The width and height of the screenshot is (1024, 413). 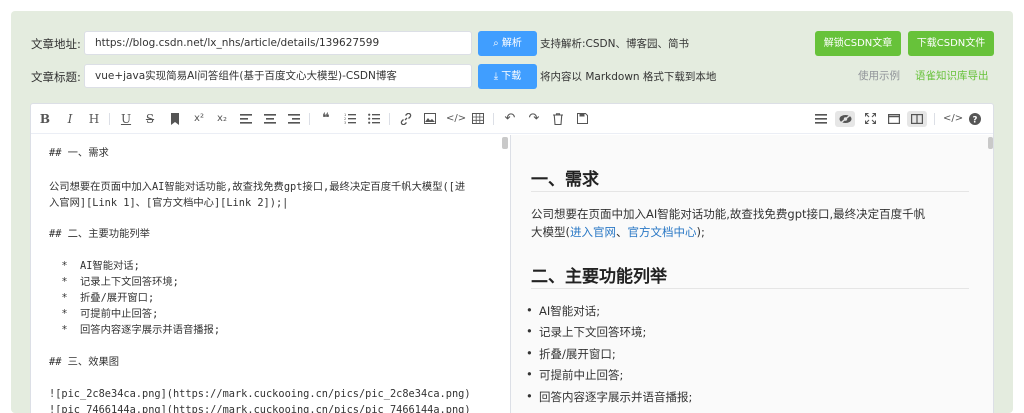 I want to click on link-icon, so click(x=406, y=119).